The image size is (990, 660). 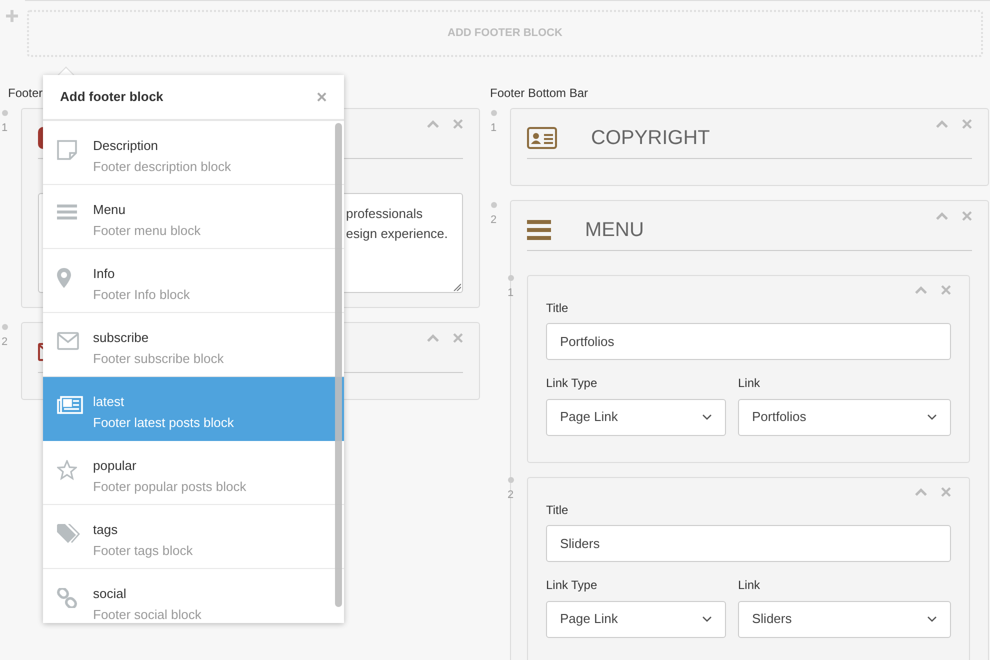 What do you see at coordinates (338, 365) in the screenshot?
I see `scrollbar` at bounding box center [338, 365].